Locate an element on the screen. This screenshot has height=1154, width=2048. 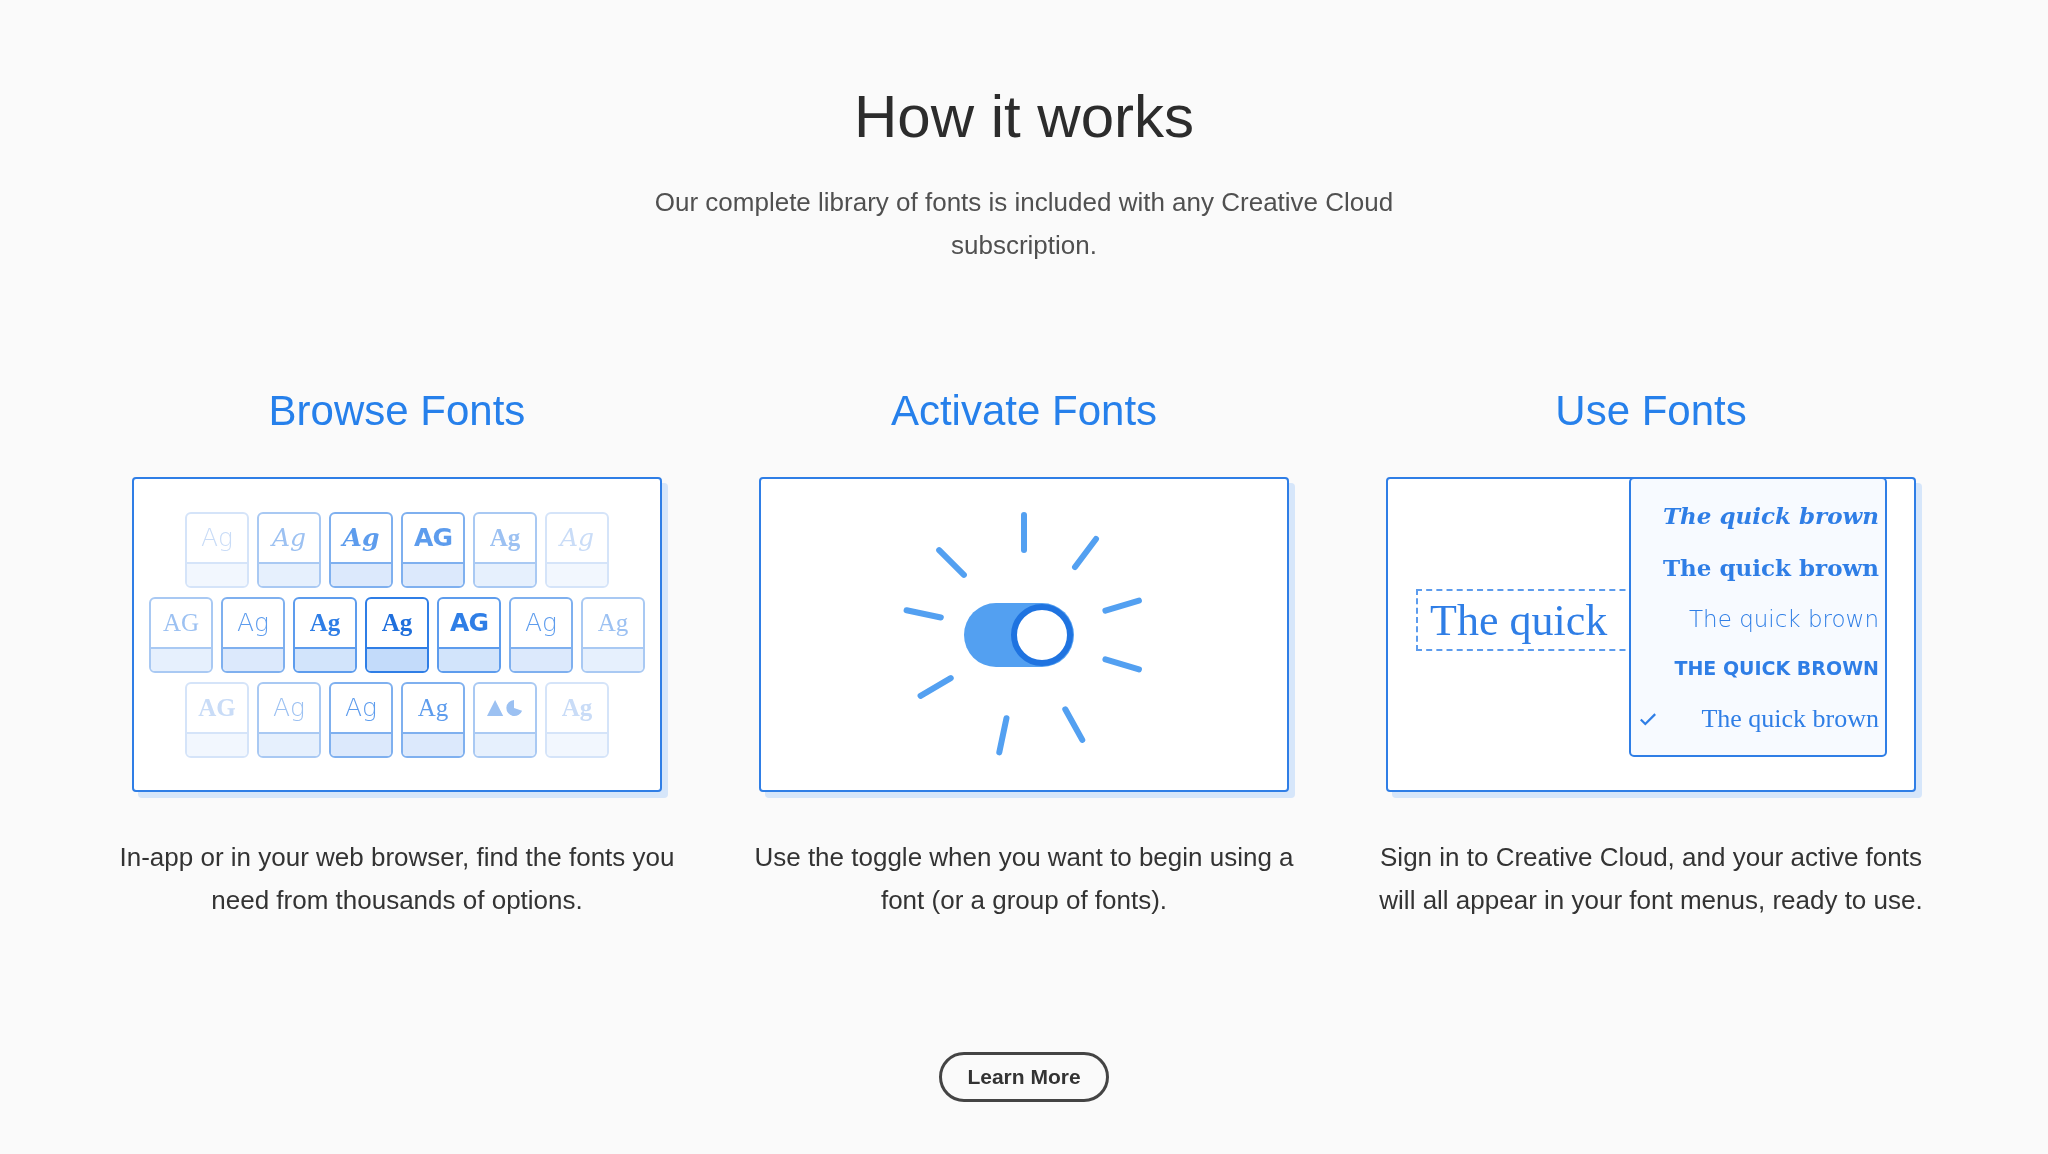
step-title: Browse Fonts is located at coordinates (397, 411).